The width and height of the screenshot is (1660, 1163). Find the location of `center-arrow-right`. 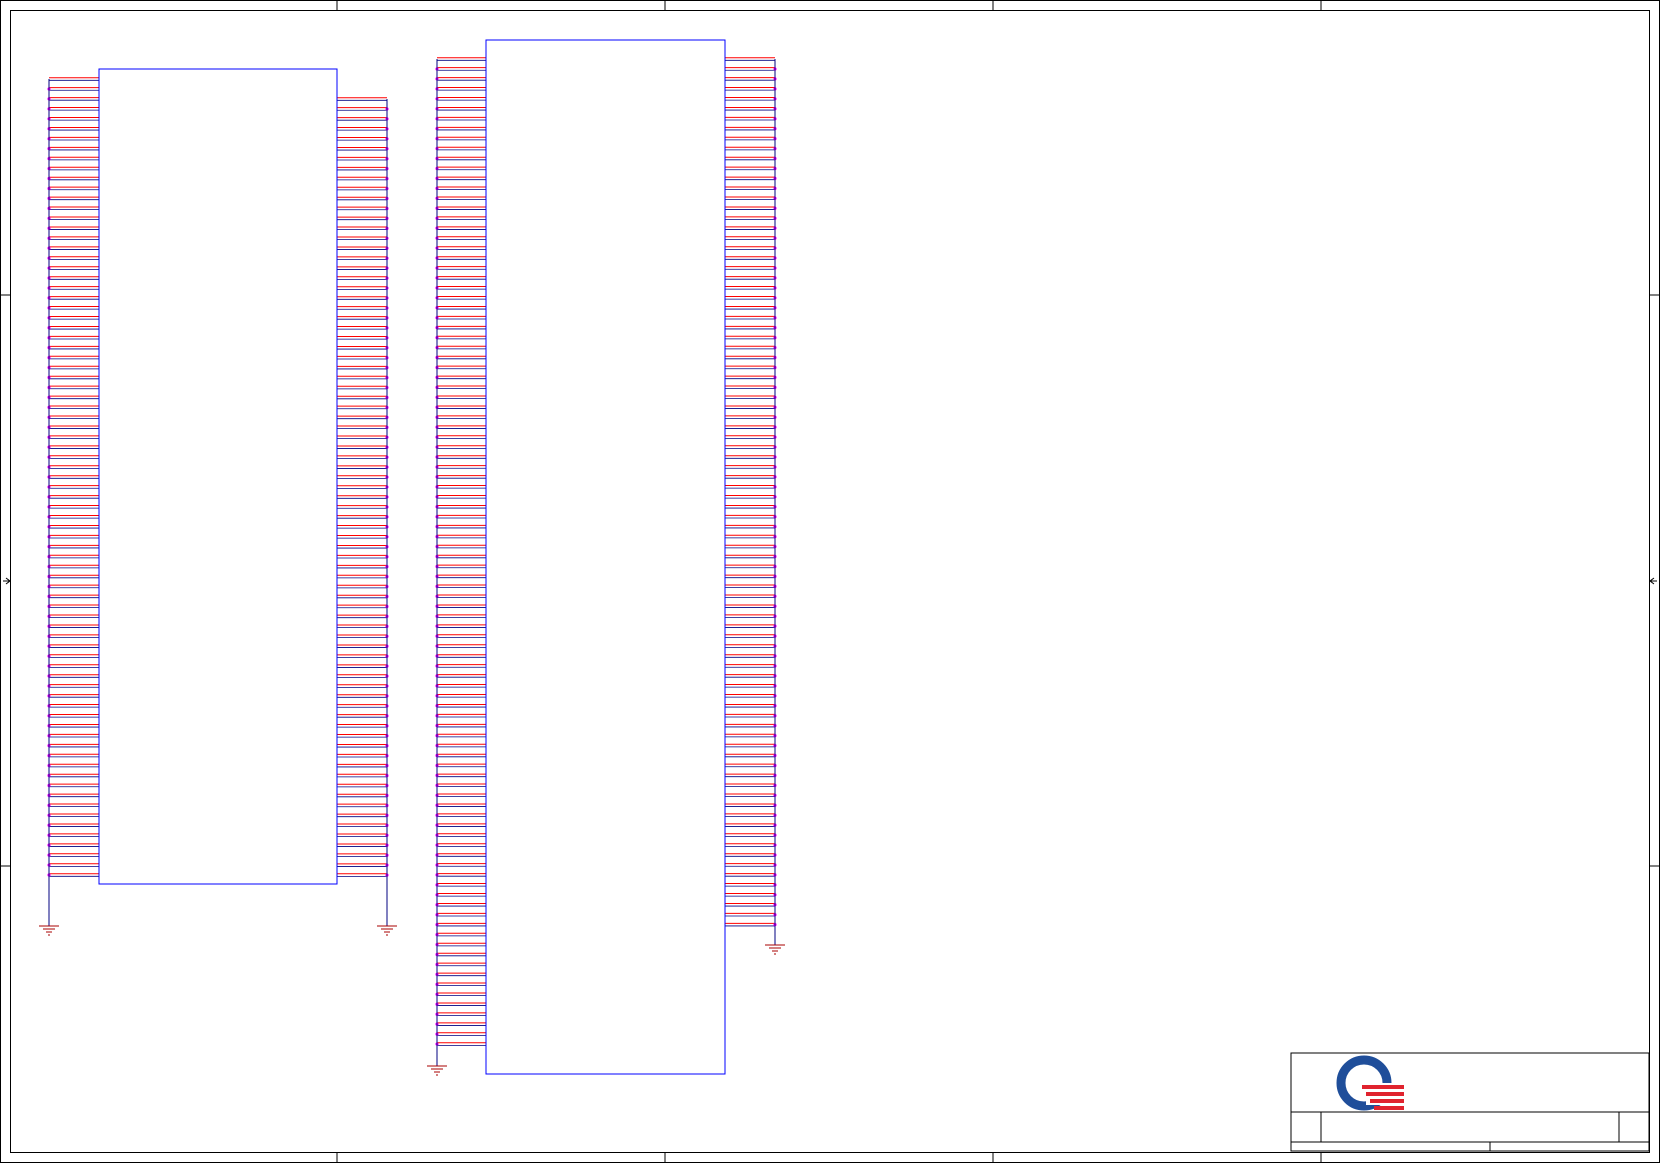

center-arrow-right is located at coordinates (1653, 581).